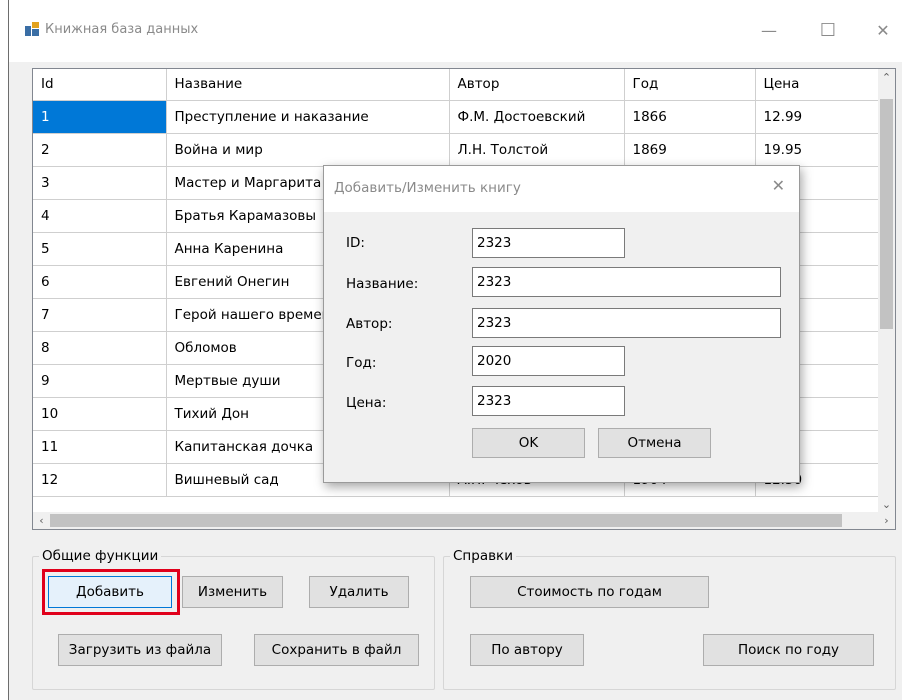 The width and height of the screenshot is (902, 700). I want to click on scroll-left-icon: ‹, so click(41, 520).